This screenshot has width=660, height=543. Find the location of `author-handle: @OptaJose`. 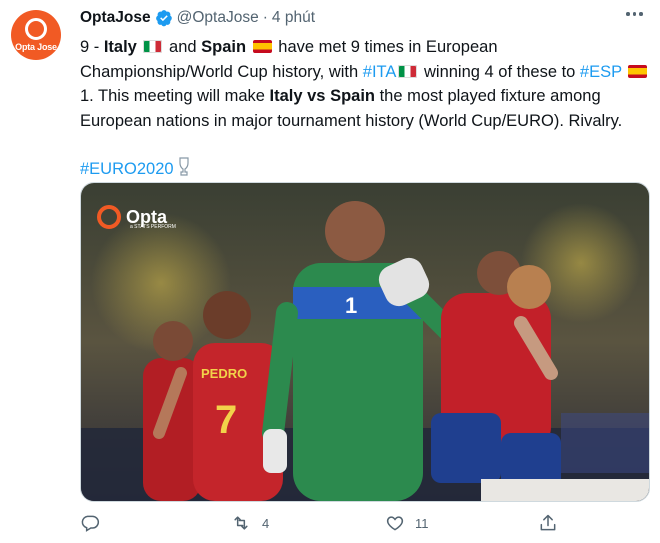

author-handle: @OptaJose is located at coordinates (218, 18).